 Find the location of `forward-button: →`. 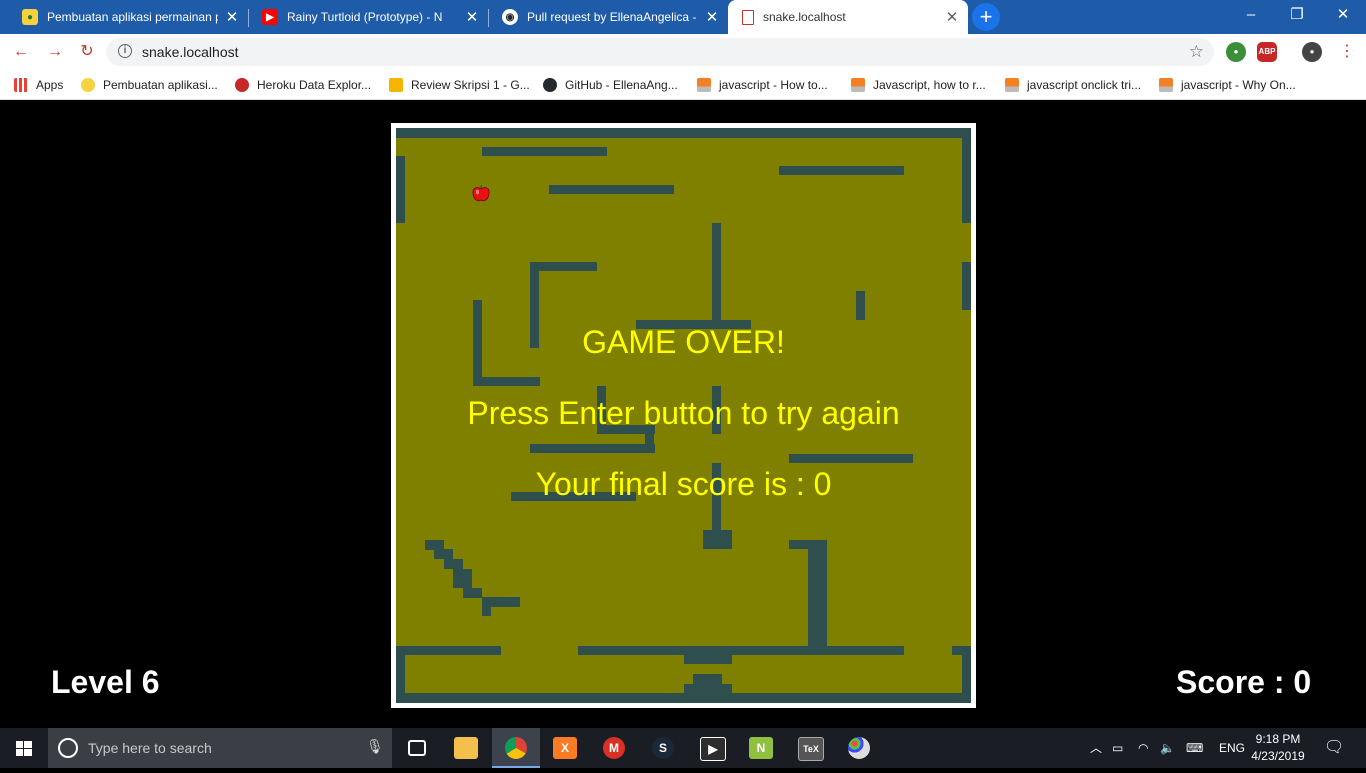

forward-button: → is located at coordinates (55, 52).